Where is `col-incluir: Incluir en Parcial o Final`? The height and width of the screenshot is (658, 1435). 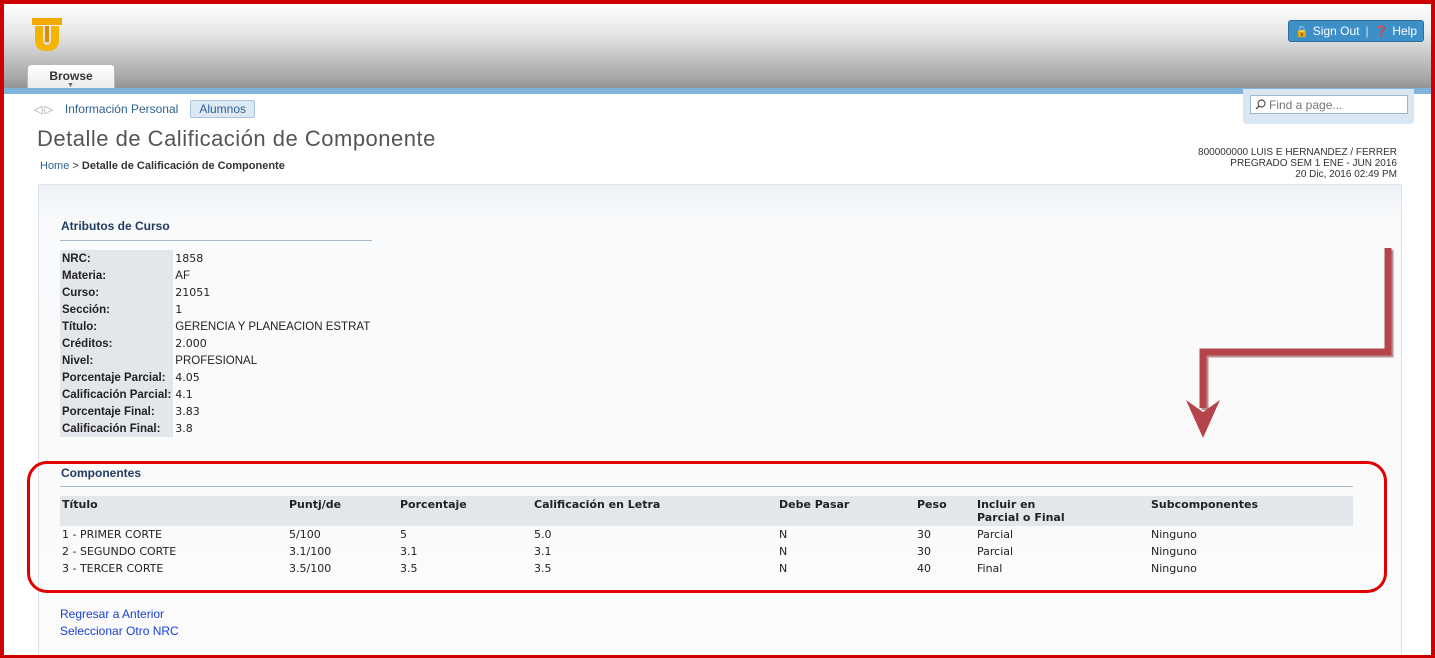 col-incluir: Incluir en Parcial o Final is located at coordinates (1062, 511).